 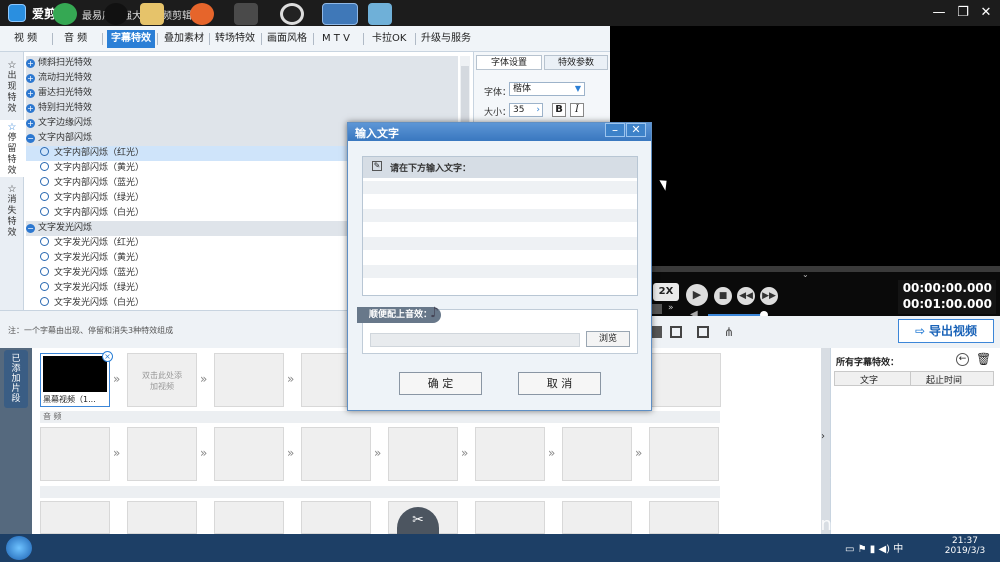 What do you see at coordinates (440, 383) in the screenshot?
I see `ok-button: 确 定` at bounding box center [440, 383].